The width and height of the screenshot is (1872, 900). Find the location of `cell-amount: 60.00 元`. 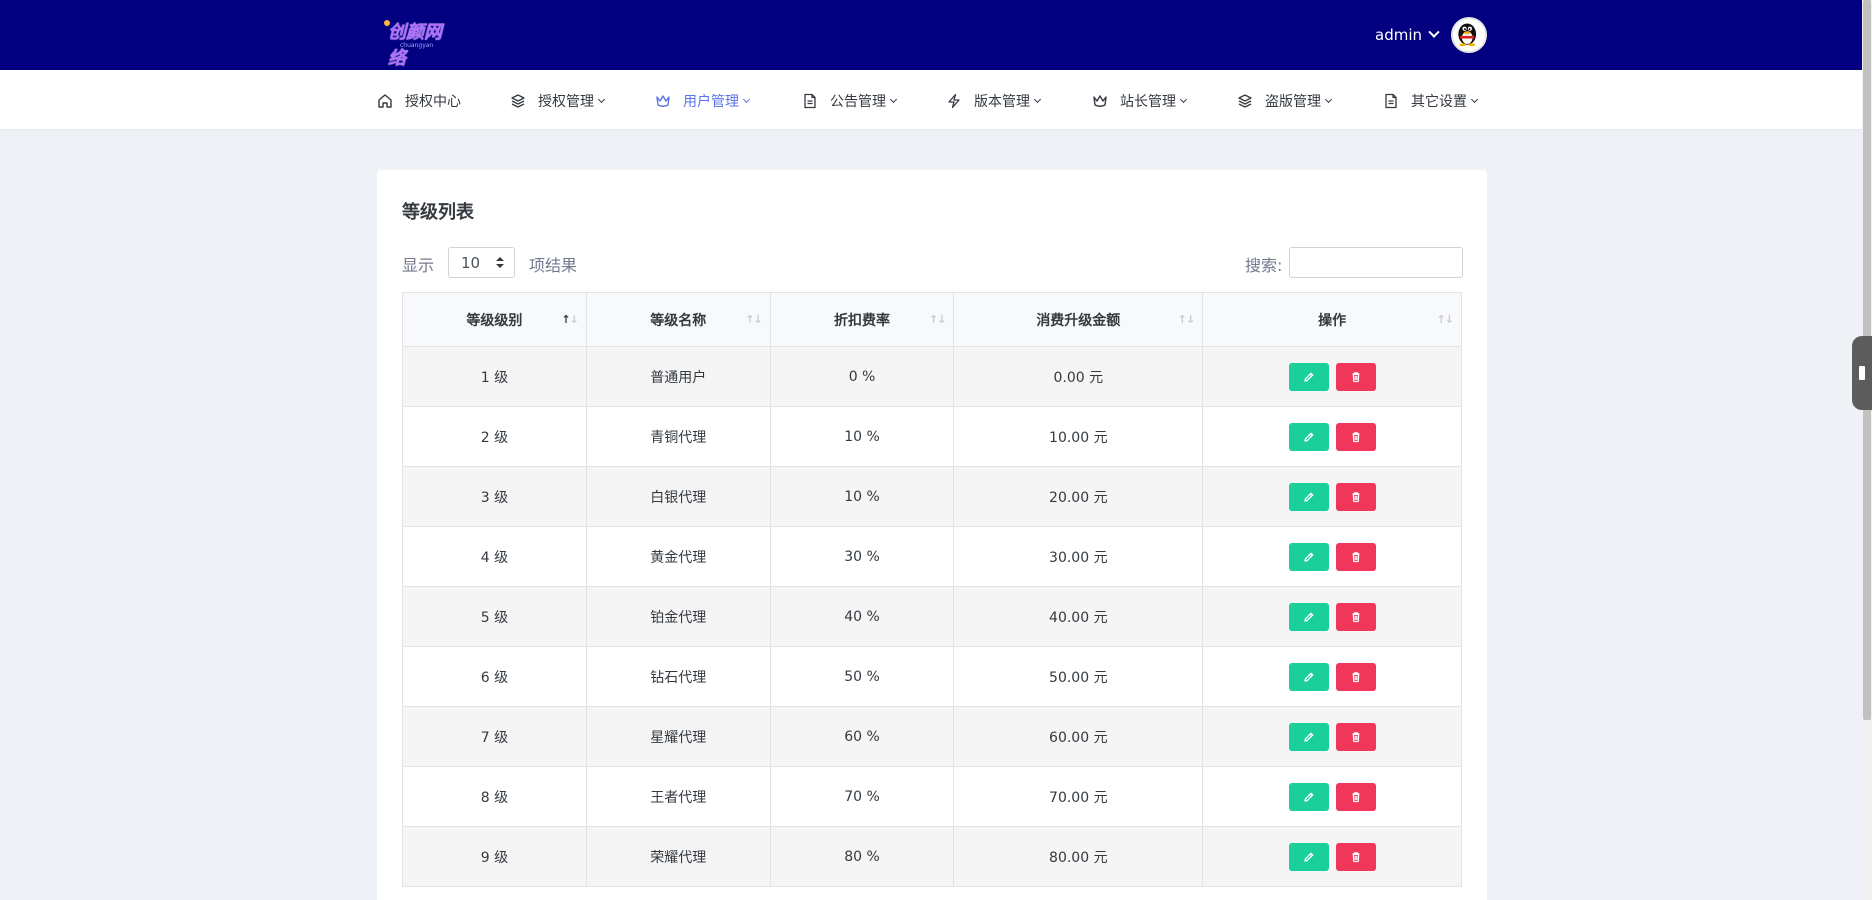

cell-amount: 60.00 元 is located at coordinates (1078, 736).